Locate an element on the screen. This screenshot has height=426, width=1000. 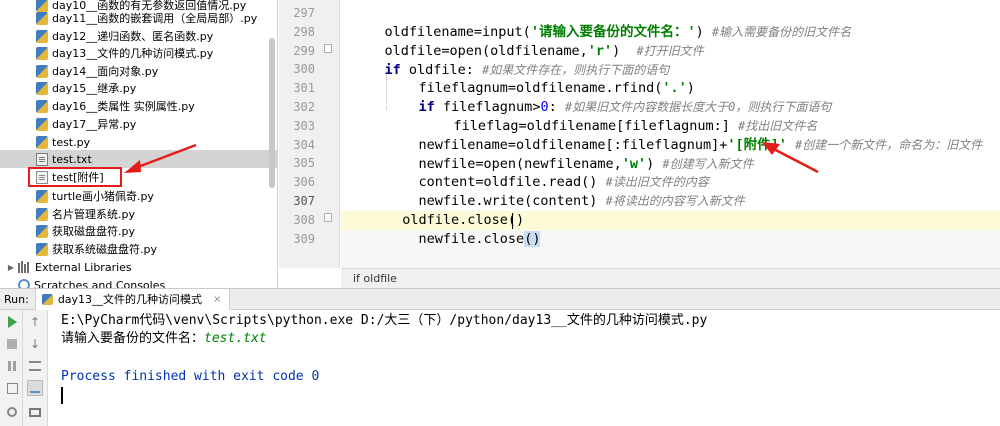
scroll-to-end-button is located at coordinates (35, 388).